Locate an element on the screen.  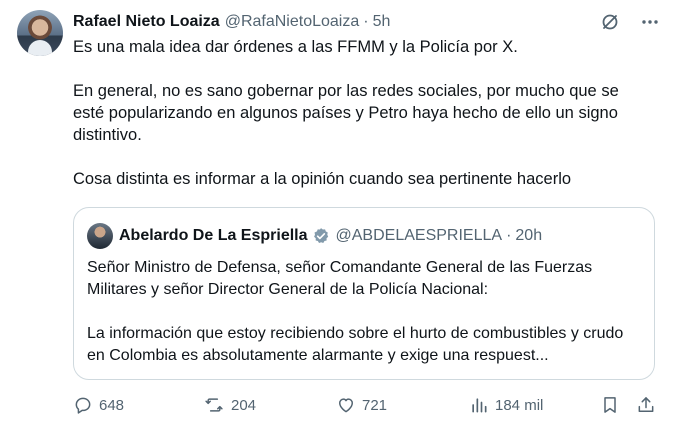
like-button: 721 is located at coordinates (361, 405).